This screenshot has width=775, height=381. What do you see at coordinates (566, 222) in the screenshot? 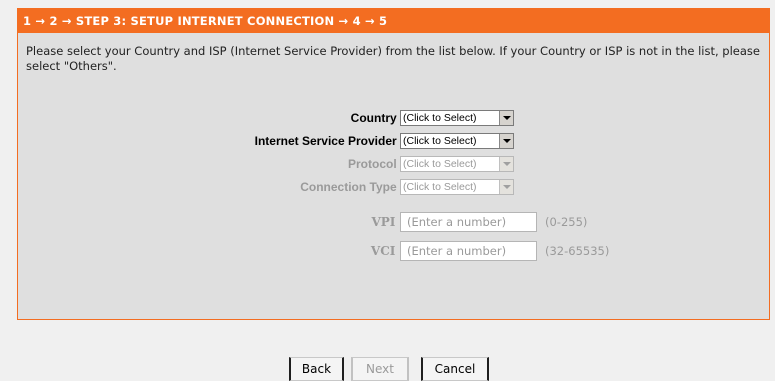
I see `vpi-range-hint: (0-255)` at bounding box center [566, 222].